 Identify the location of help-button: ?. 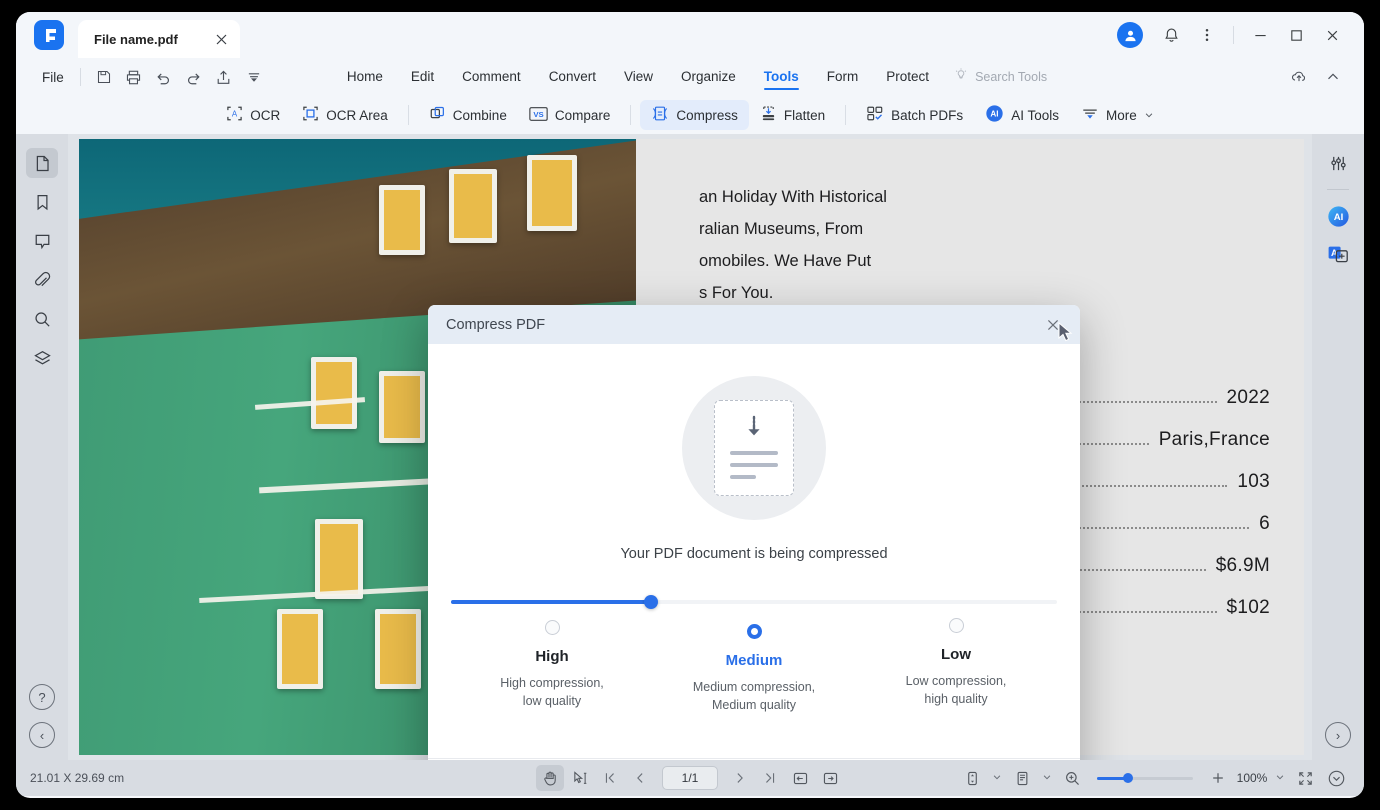
(42, 697).